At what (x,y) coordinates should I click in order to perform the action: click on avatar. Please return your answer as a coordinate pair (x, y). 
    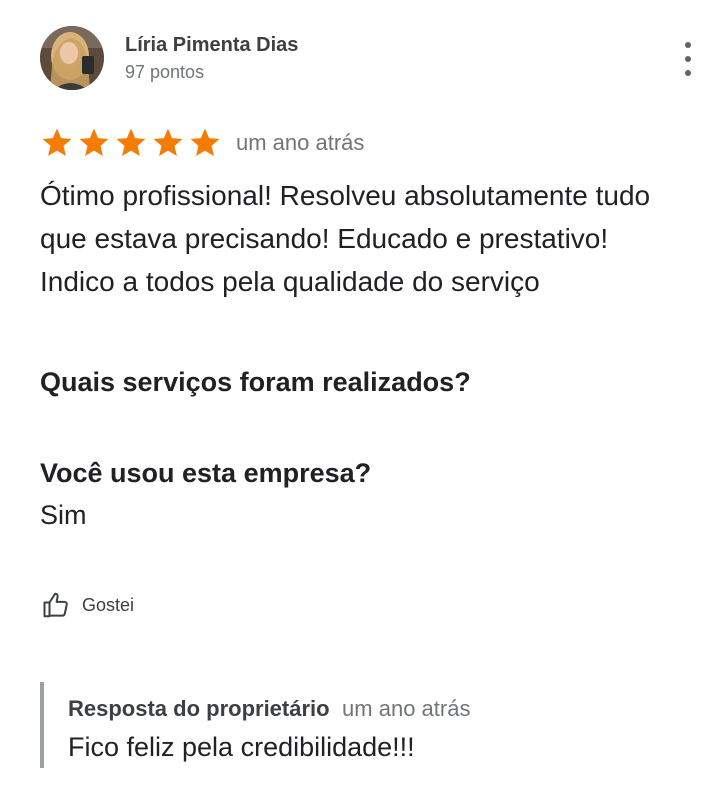
    Looking at the image, I should click on (72, 58).